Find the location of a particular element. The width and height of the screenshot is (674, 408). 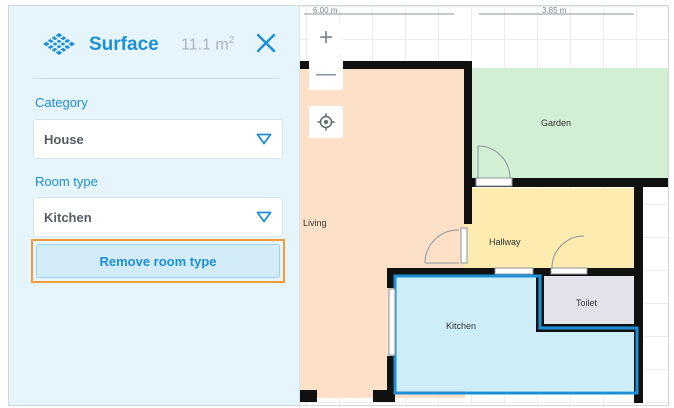

locate-button is located at coordinates (326, 122).